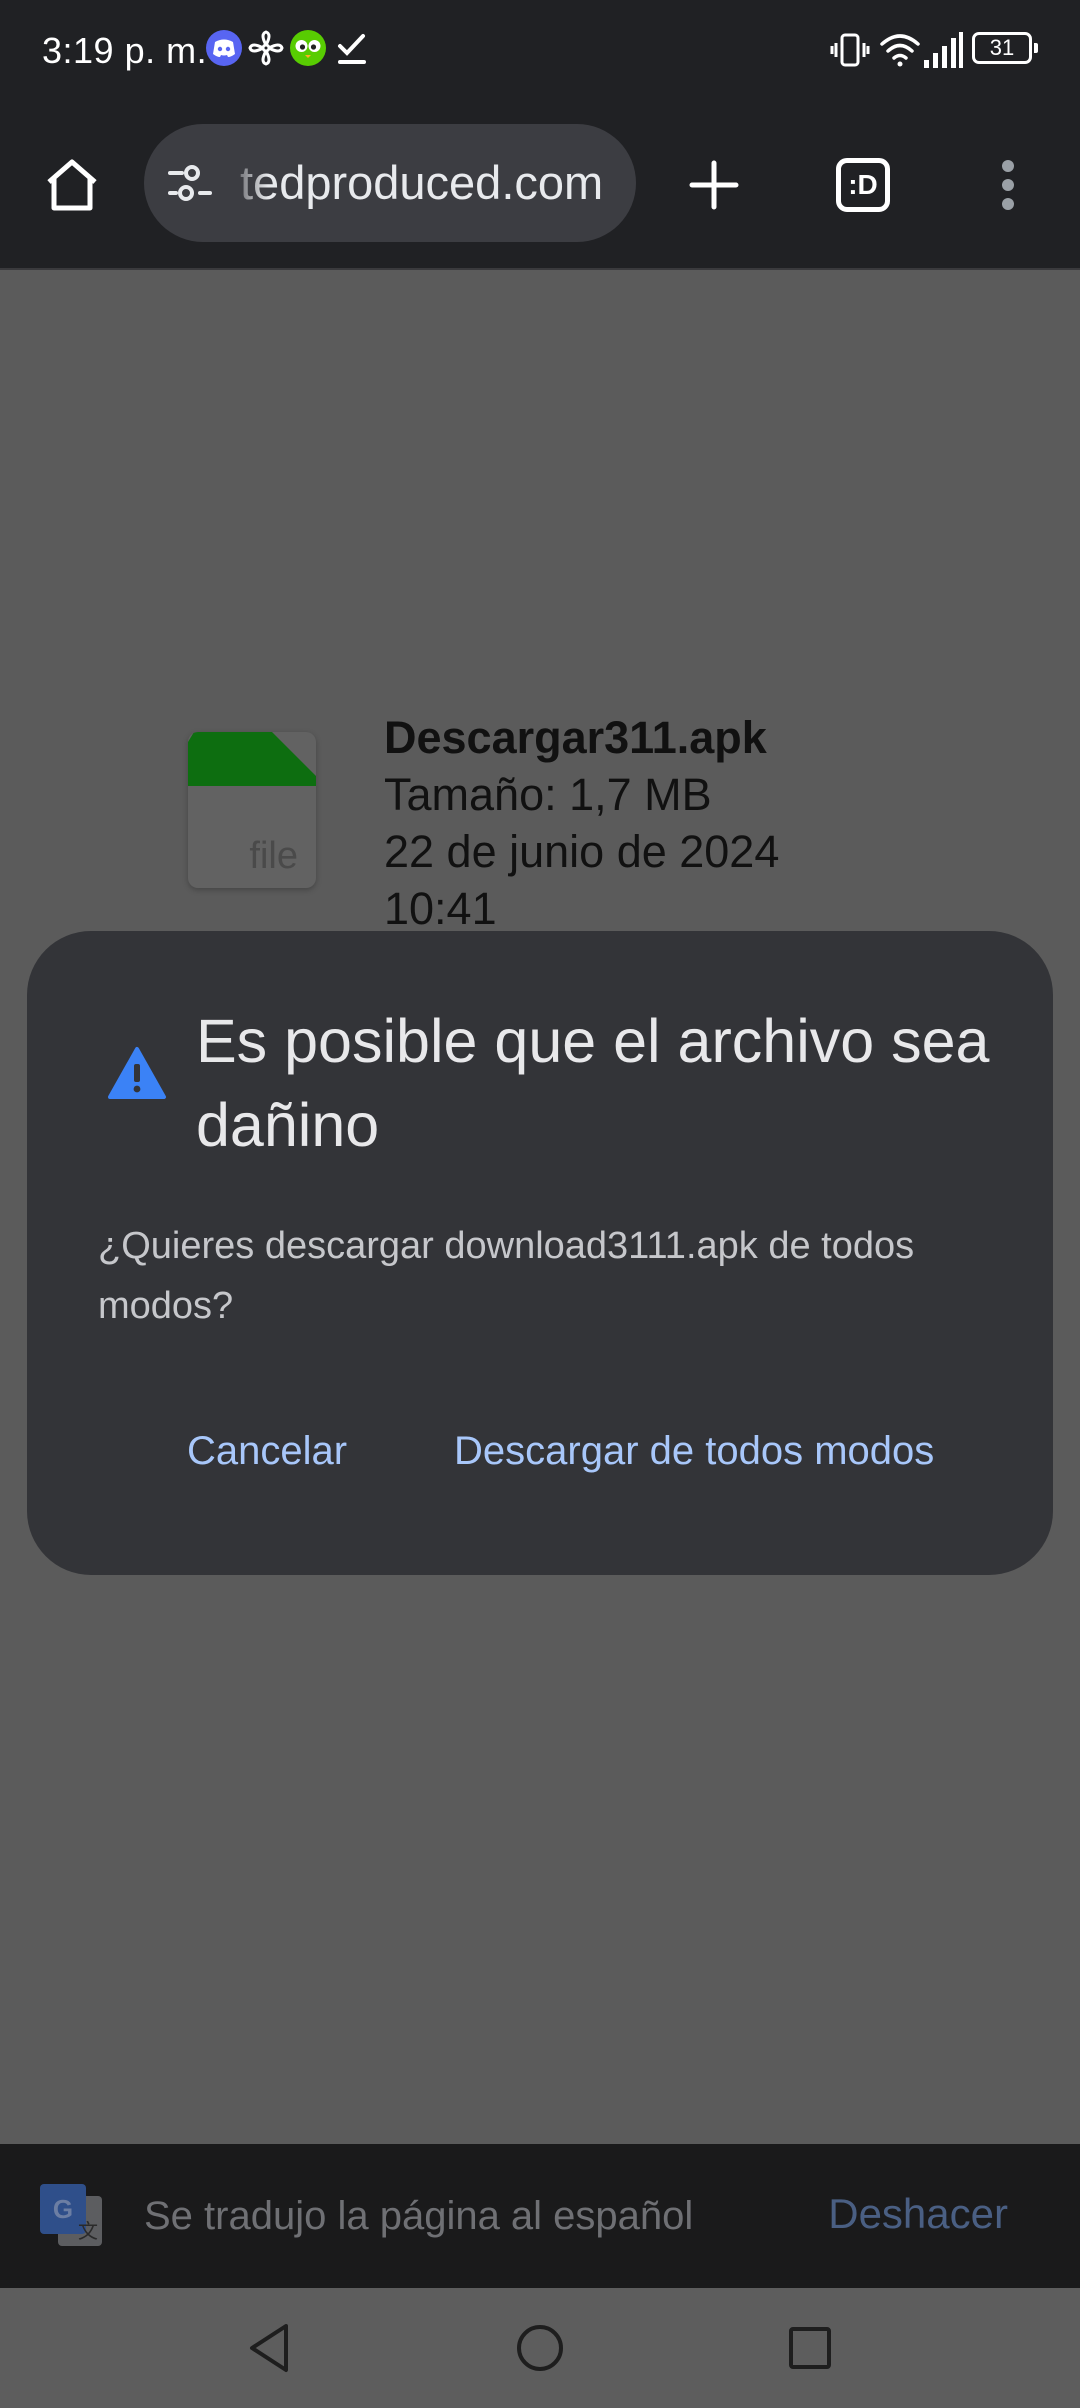  Describe the element at coordinates (252, 759) in the screenshot. I see `file-thumbnail-header` at that location.